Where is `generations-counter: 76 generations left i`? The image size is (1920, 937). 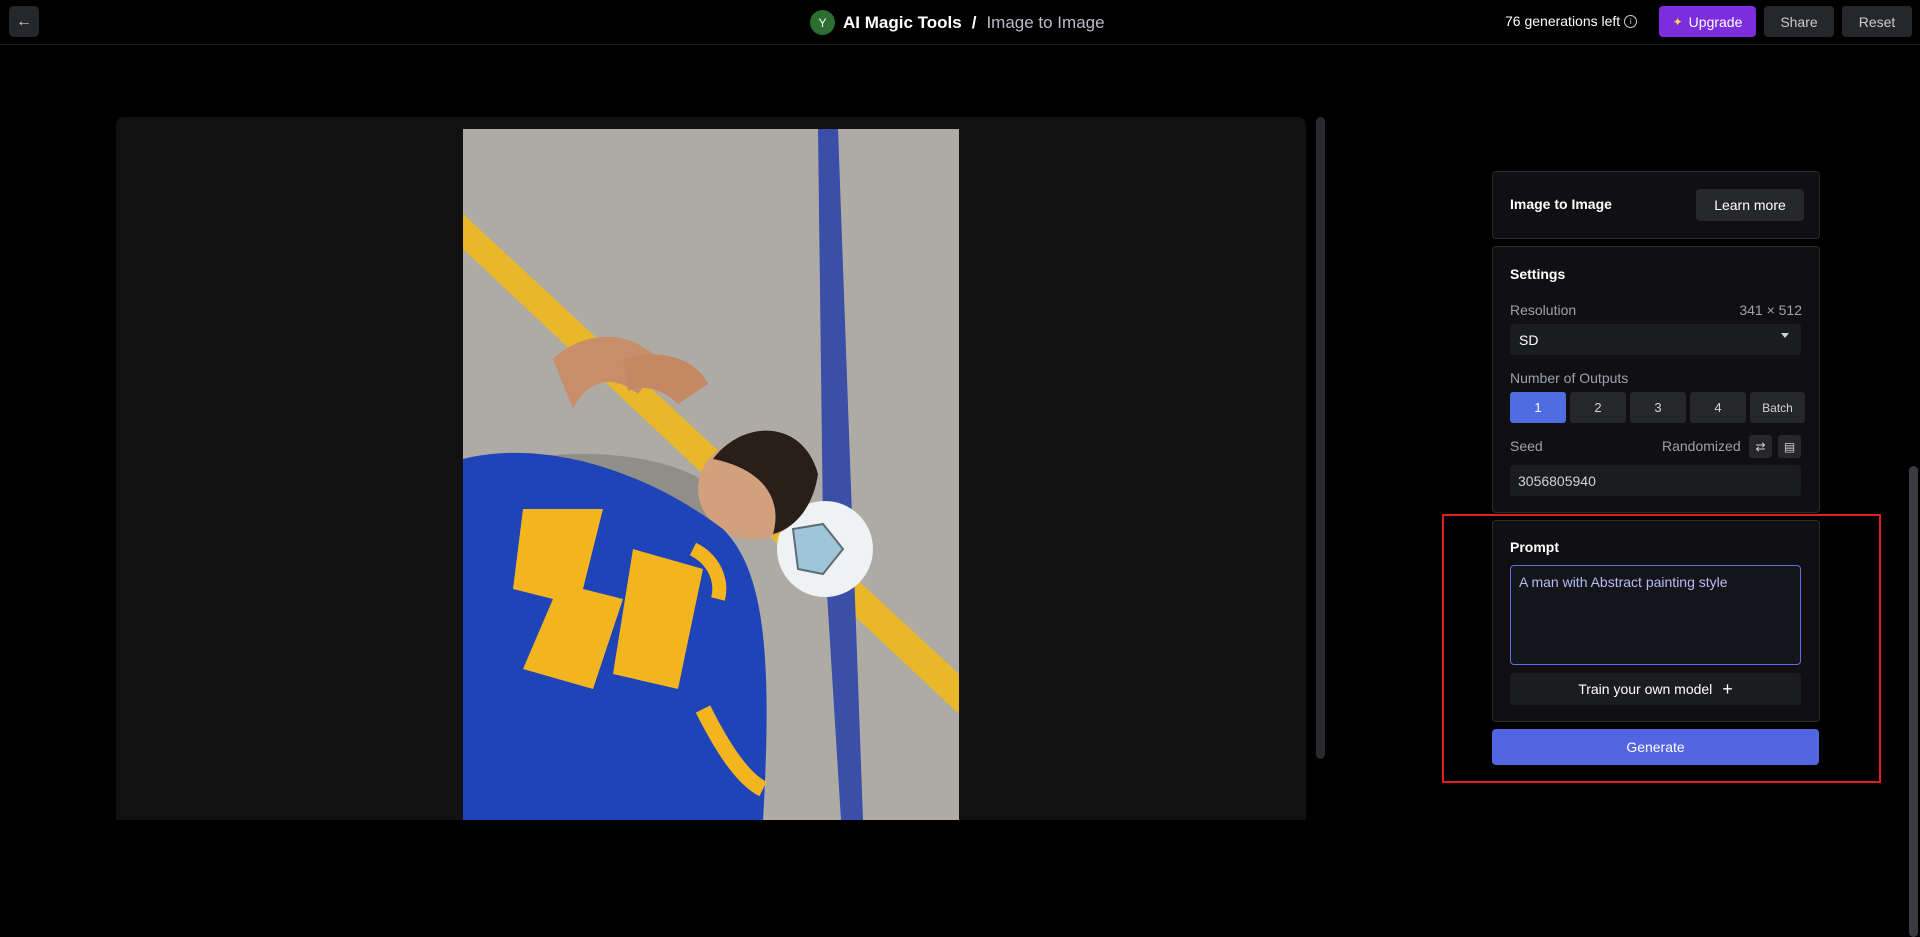 generations-counter: 76 generations left i is located at coordinates (1571, 21).